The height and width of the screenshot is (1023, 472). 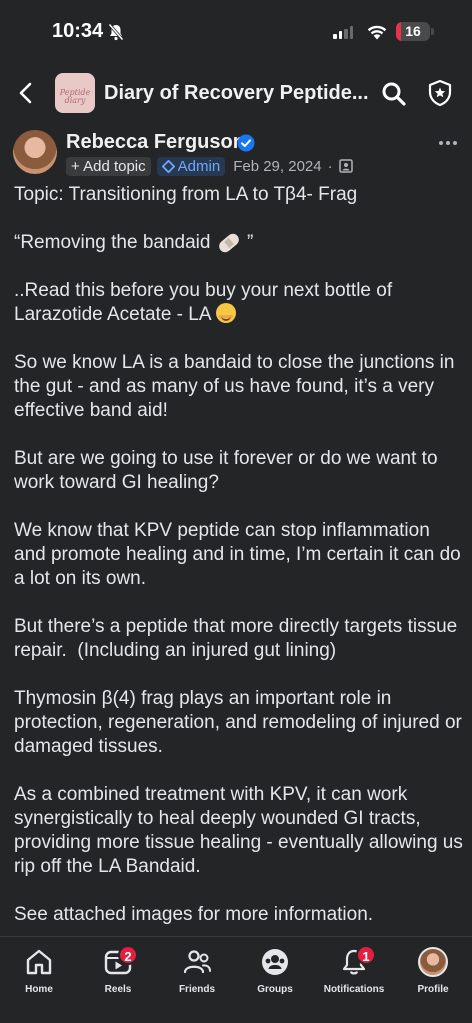 I want to click on groups-icon, so click(x=275, y=962).